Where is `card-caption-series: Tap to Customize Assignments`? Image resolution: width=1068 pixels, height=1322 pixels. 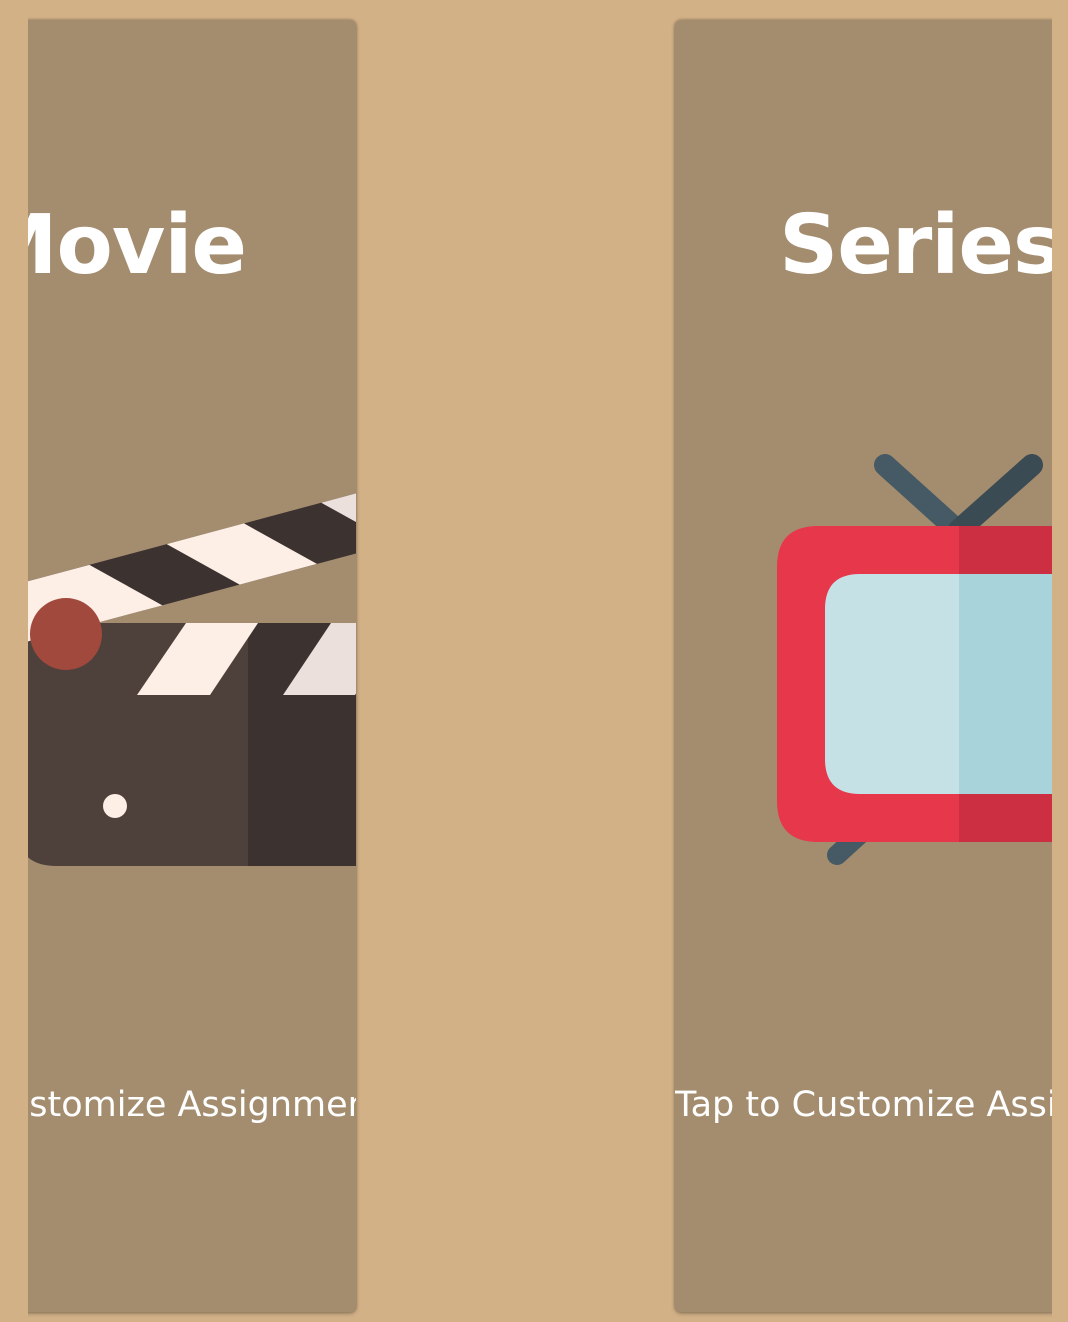
card-caption-series: Tap to Customize Assignments is located at coordinates (863, 1105).